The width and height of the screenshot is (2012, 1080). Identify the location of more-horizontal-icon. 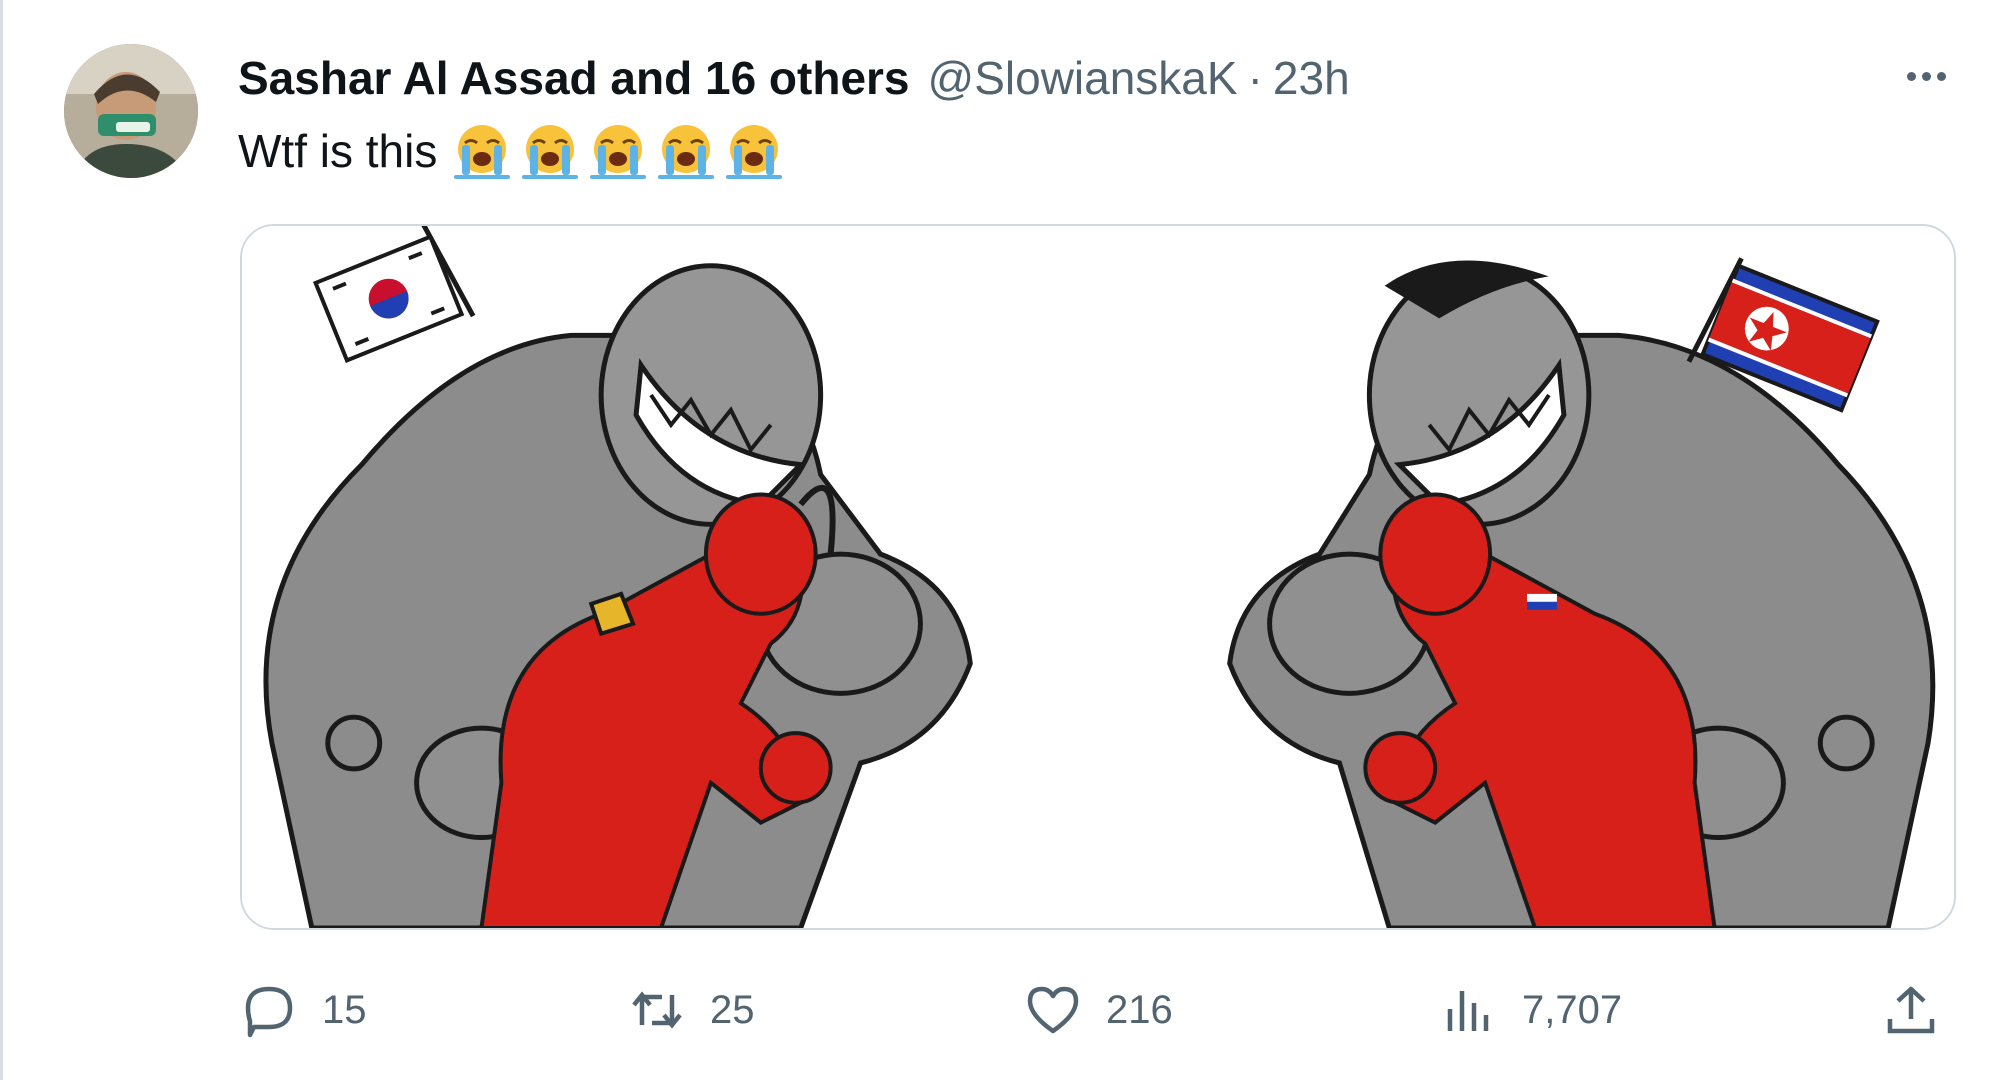
(1926, 76).